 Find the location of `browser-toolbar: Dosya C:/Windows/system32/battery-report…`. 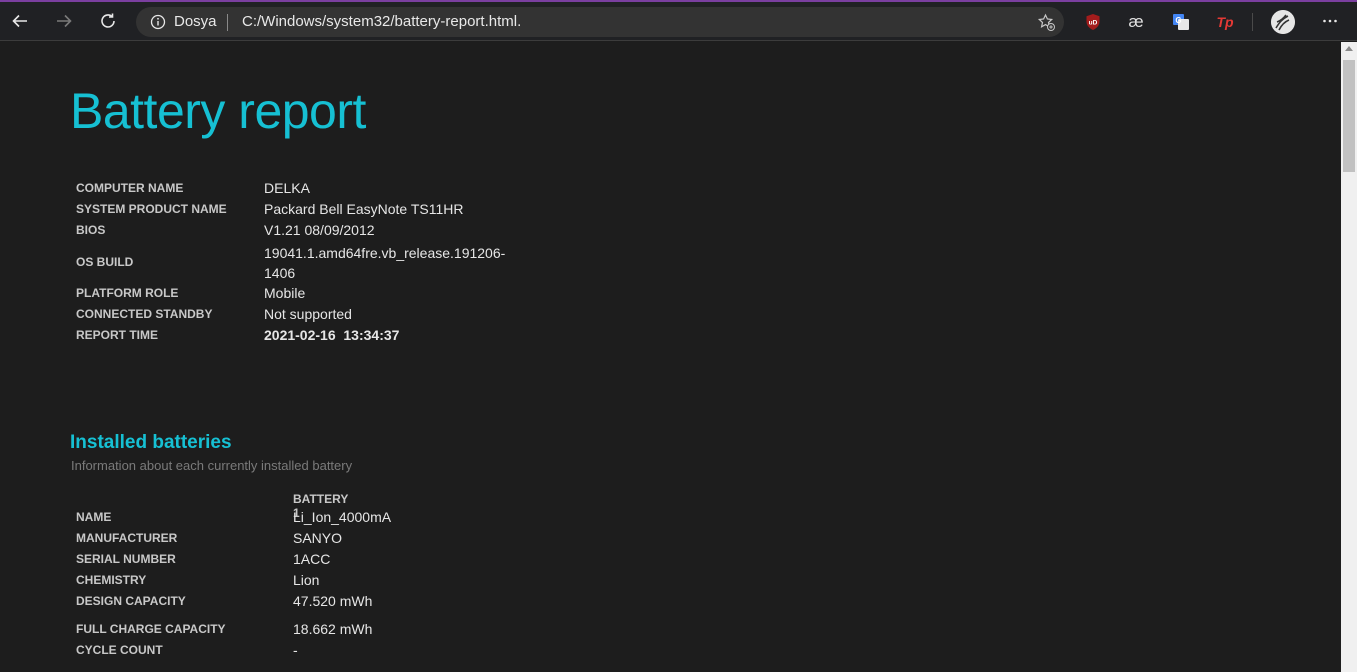

browser-toolbar: Dosya C:/Windows/system32/battery-report… is located at coordinates (678, 21).